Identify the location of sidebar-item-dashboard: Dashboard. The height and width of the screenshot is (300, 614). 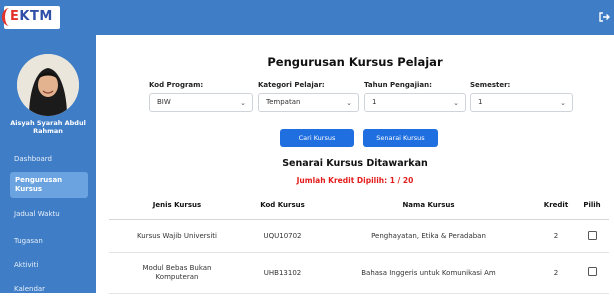
(48, 159).